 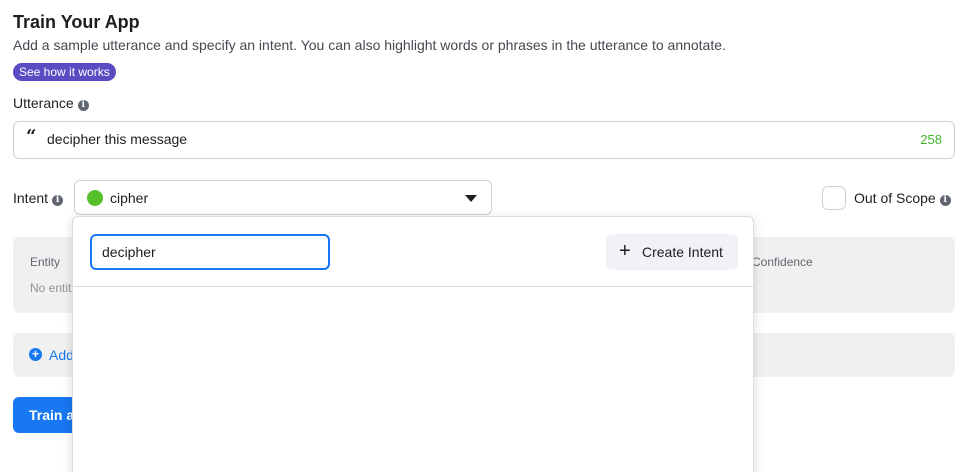 I want to click on intent-search-input, so click(x=210, y=252).